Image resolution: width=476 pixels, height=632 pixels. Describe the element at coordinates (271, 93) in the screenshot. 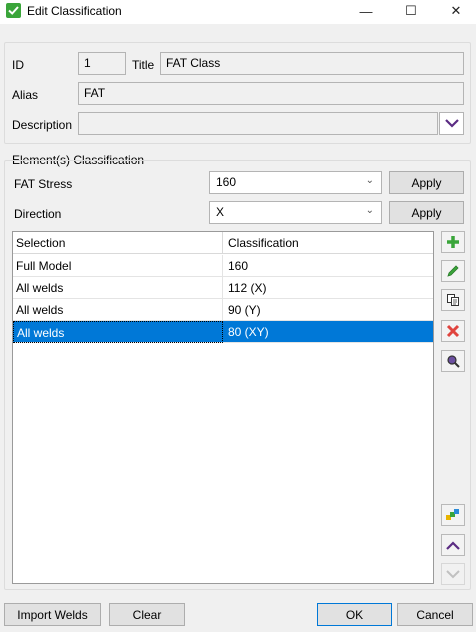

I see `alias-field: FAT` at that location.